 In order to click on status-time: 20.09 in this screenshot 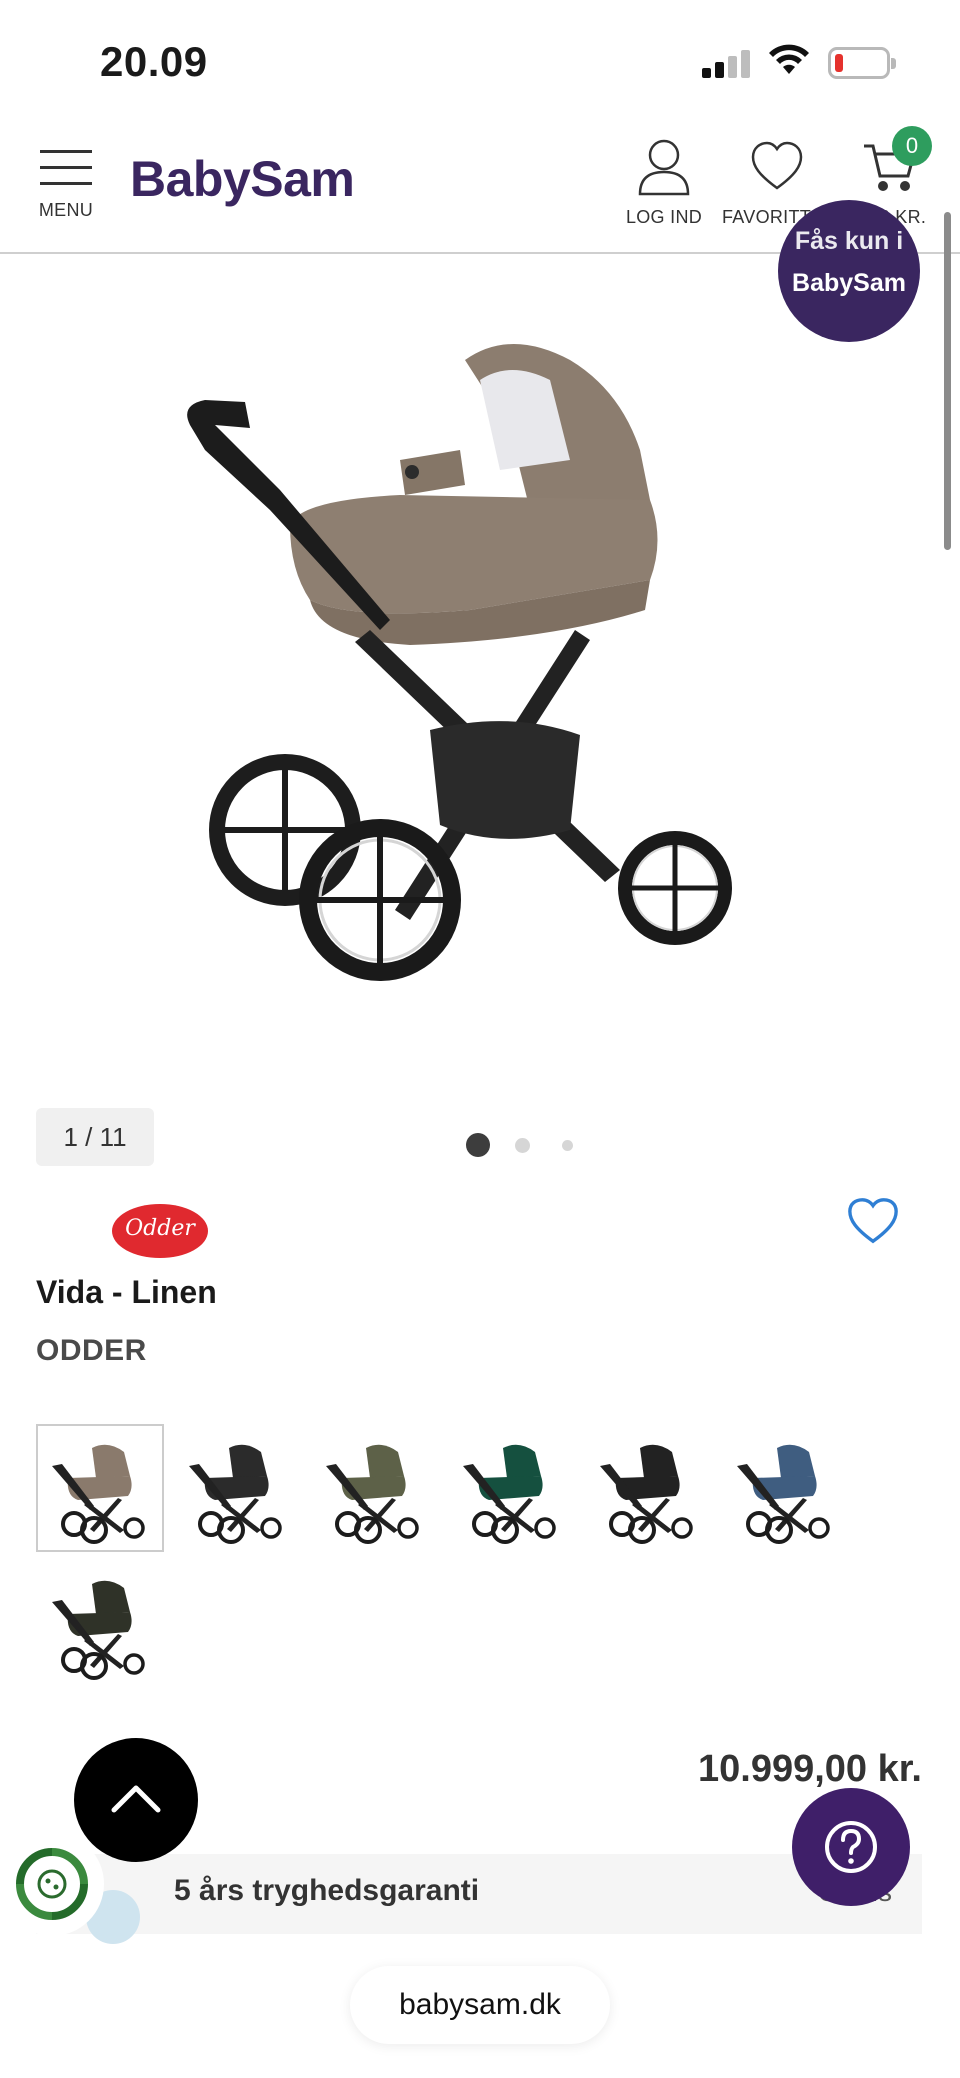, I will do `click(154, 61)`.